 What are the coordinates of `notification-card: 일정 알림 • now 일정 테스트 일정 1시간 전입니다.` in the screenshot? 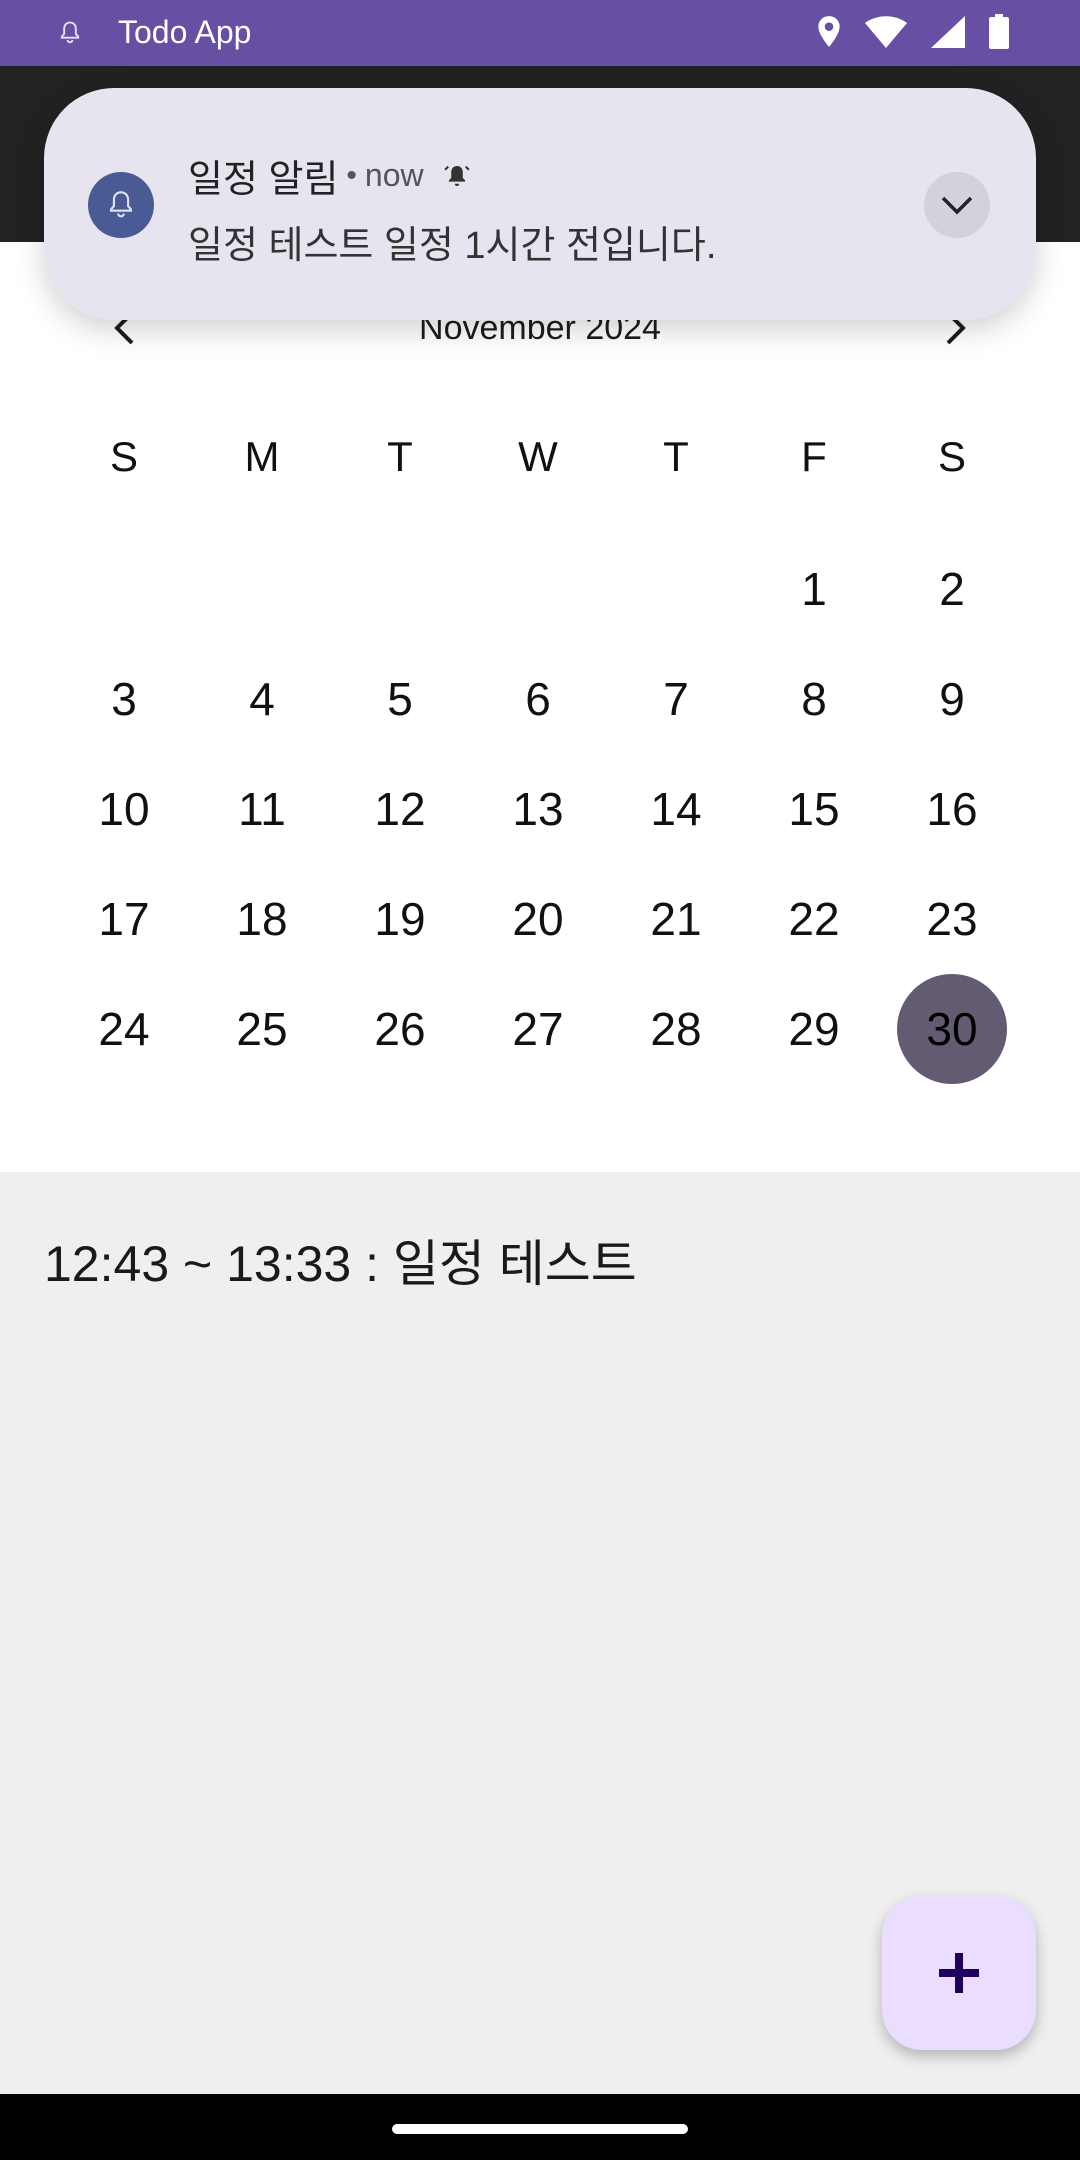 It's located at (540, 204).